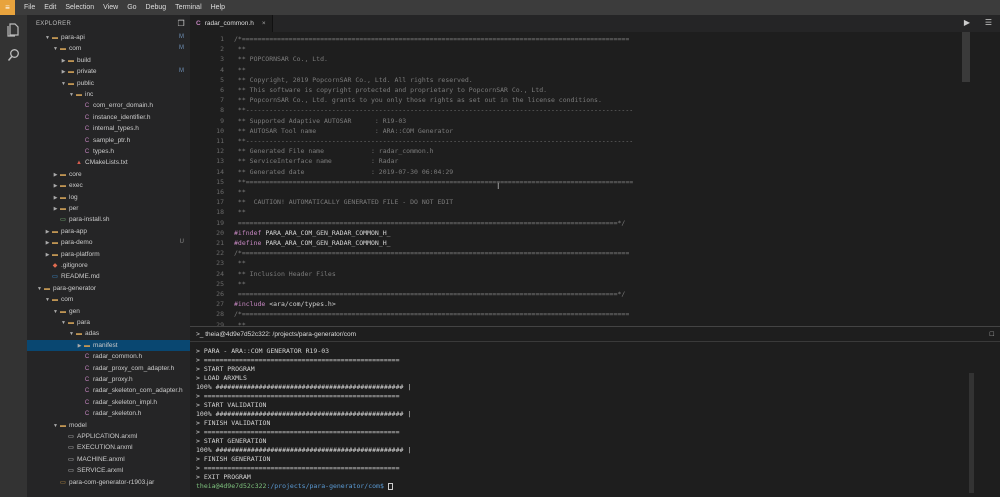  Describe the element at coordinates (220, 171) in the screenshot. I see `line-number: 14` at that location.